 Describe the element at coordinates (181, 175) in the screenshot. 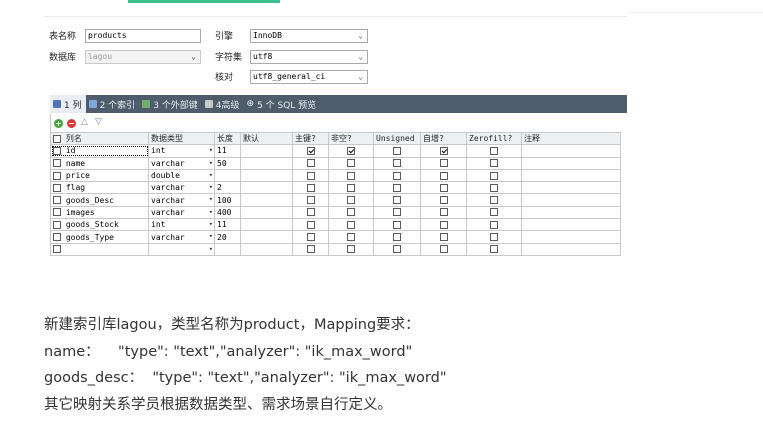

I see `cell-data-type: double ▾` at that location.